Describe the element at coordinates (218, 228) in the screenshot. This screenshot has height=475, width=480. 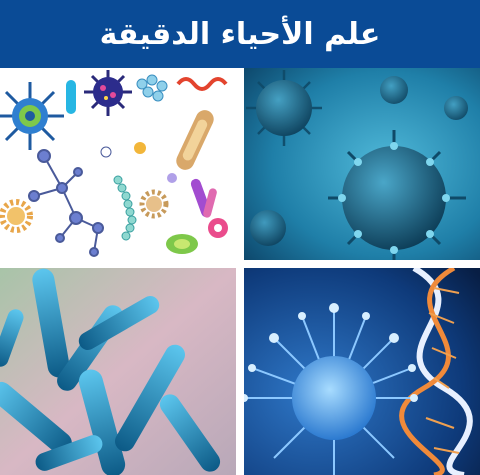
I see `pink-virus-icon` at that location.